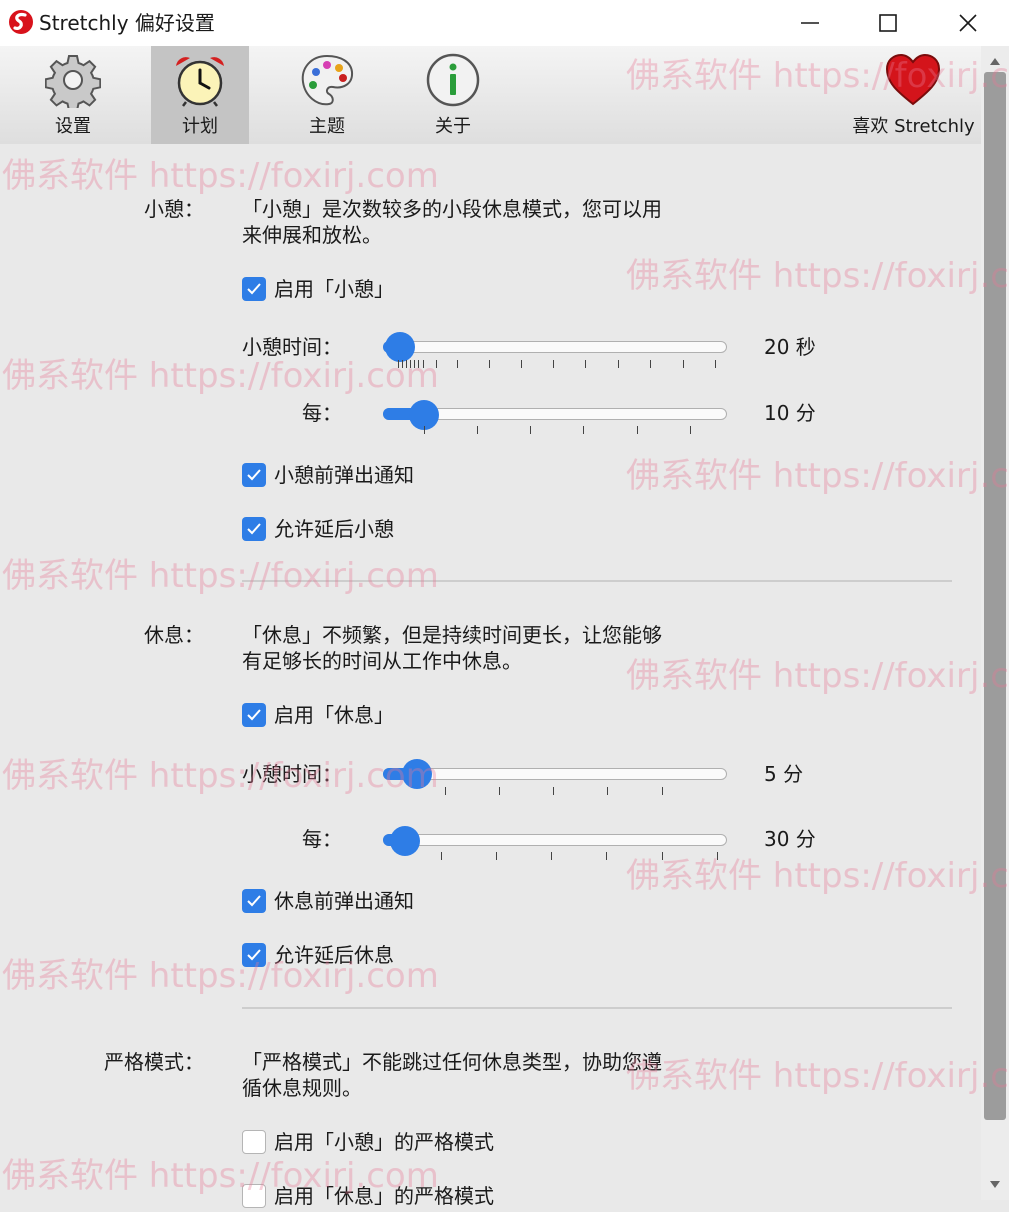  Describe the element at coordinates (487, 648) in the screenshot. I see `long-break-description: 「休息」不频繁，但是持续时间更长，让您能够 有足够长的时间从工作中休息。` at that location.